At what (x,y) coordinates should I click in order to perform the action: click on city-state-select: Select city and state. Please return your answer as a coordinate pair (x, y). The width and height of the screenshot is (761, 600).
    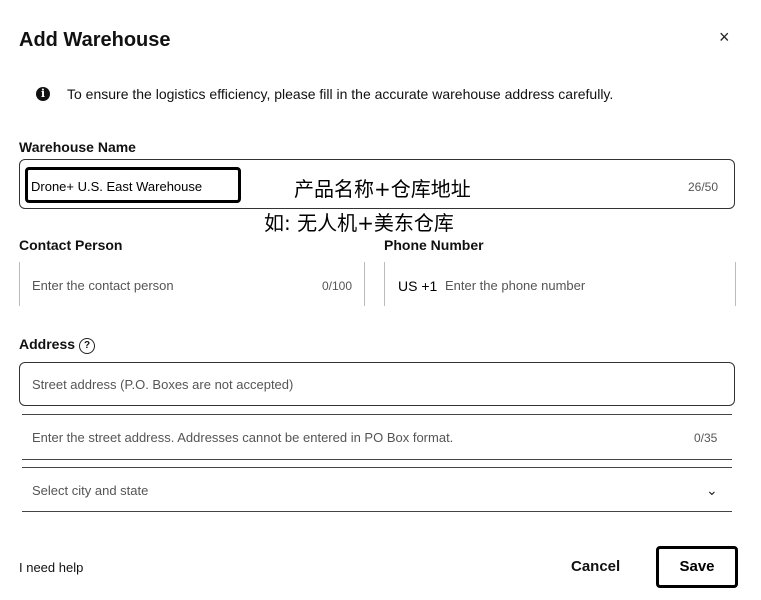
    Looking at the image, I should click on (332, 490).